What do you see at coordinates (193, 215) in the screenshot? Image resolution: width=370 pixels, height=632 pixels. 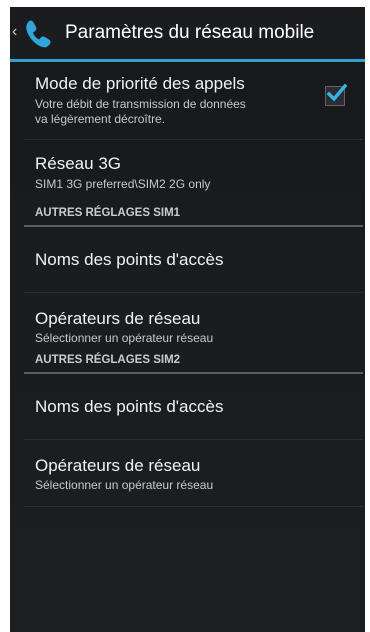 I see `sim1-section-header: AUTRES RÉGLAGES SIM1` at bounding box center [193, 215].